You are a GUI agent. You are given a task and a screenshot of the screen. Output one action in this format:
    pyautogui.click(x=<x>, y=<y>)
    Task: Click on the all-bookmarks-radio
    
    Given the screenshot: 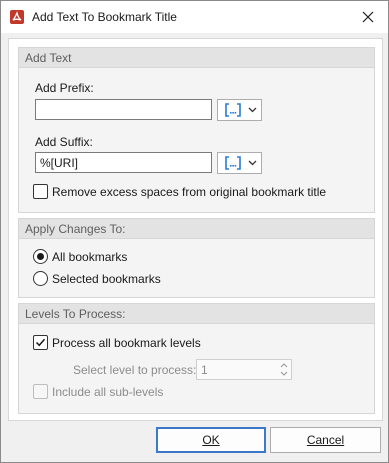 What is the action you would take?
    pyautogui.click(x=40, y=256)
    